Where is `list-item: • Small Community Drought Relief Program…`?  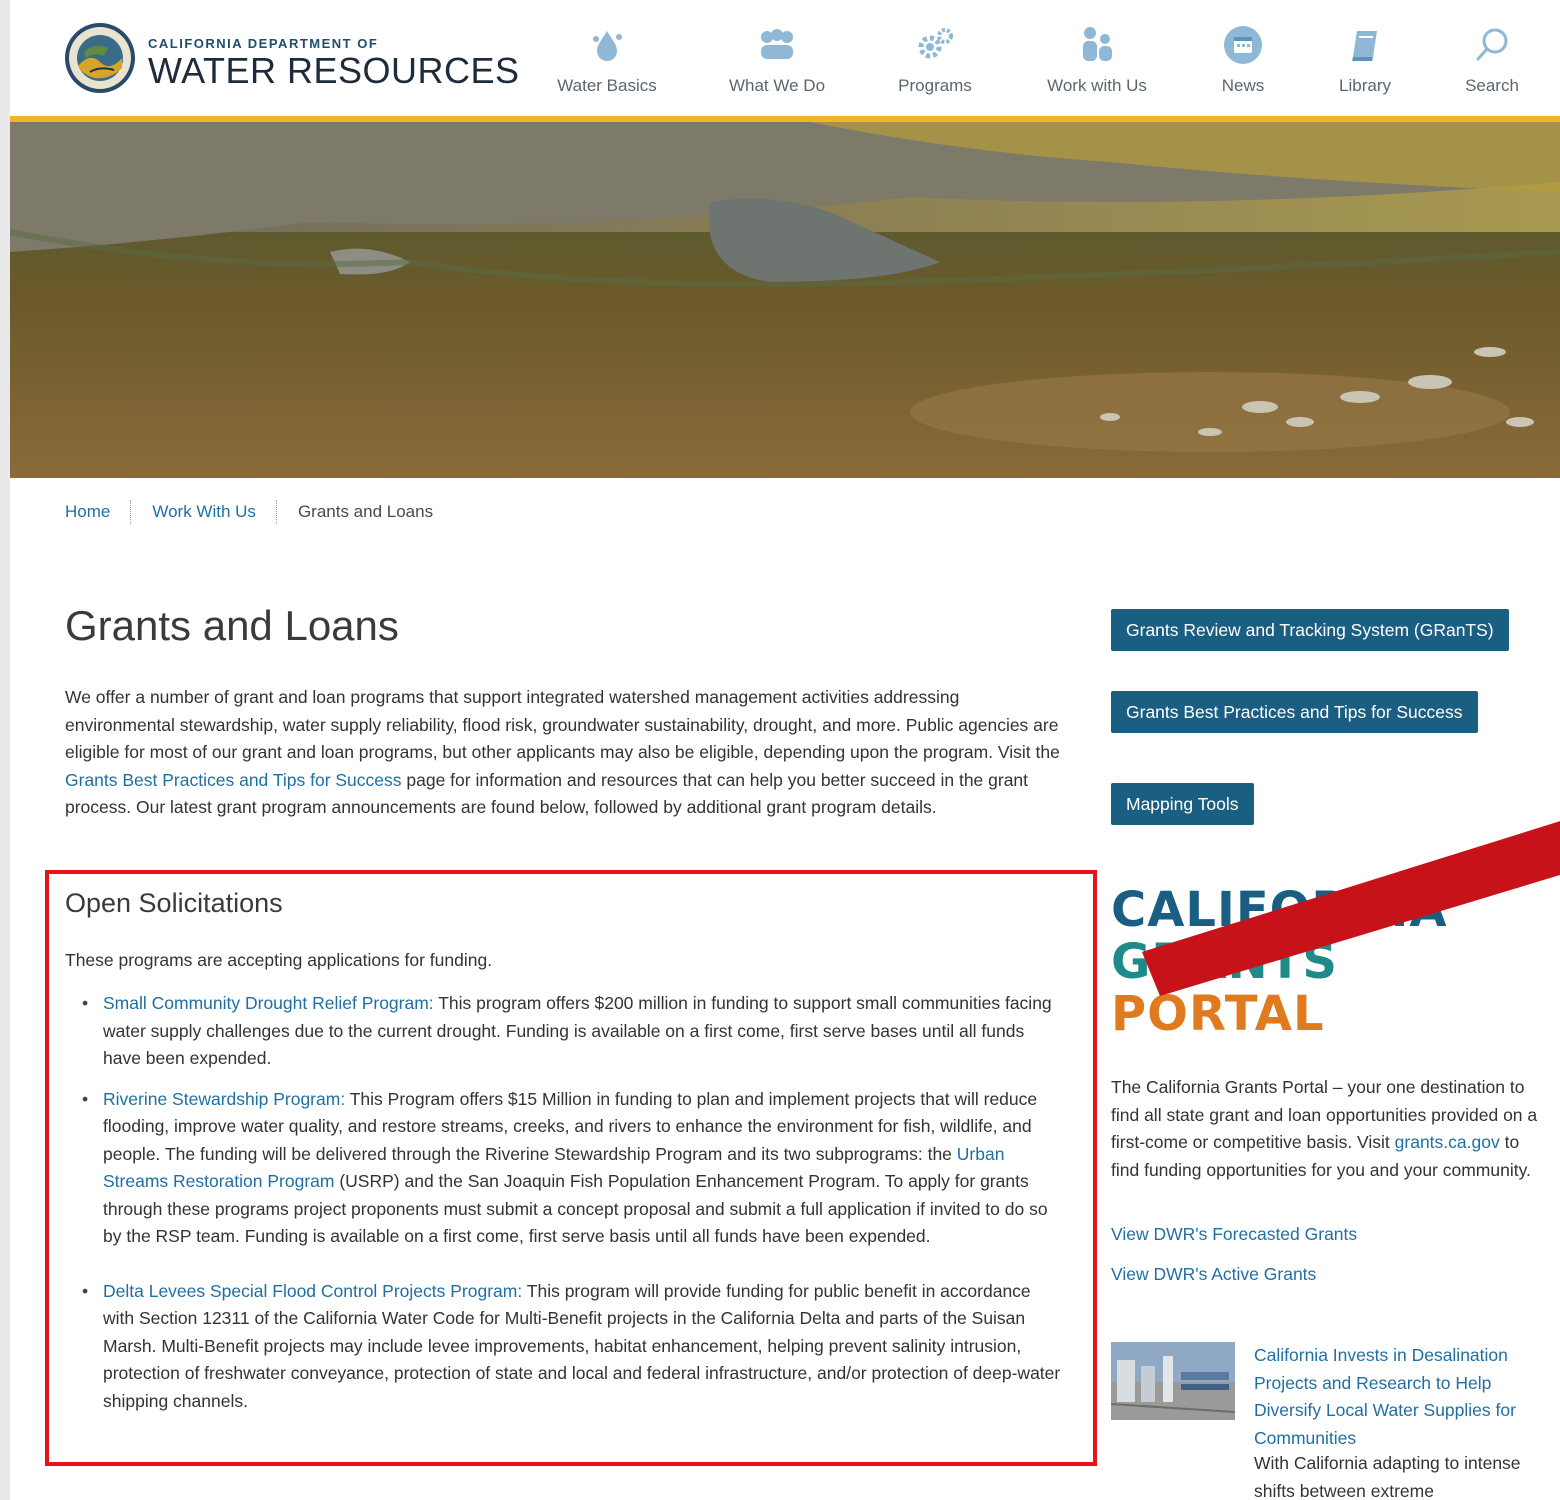
list-item: • Small Community Drought Relief Program… is located at coordinates (565, 1031).